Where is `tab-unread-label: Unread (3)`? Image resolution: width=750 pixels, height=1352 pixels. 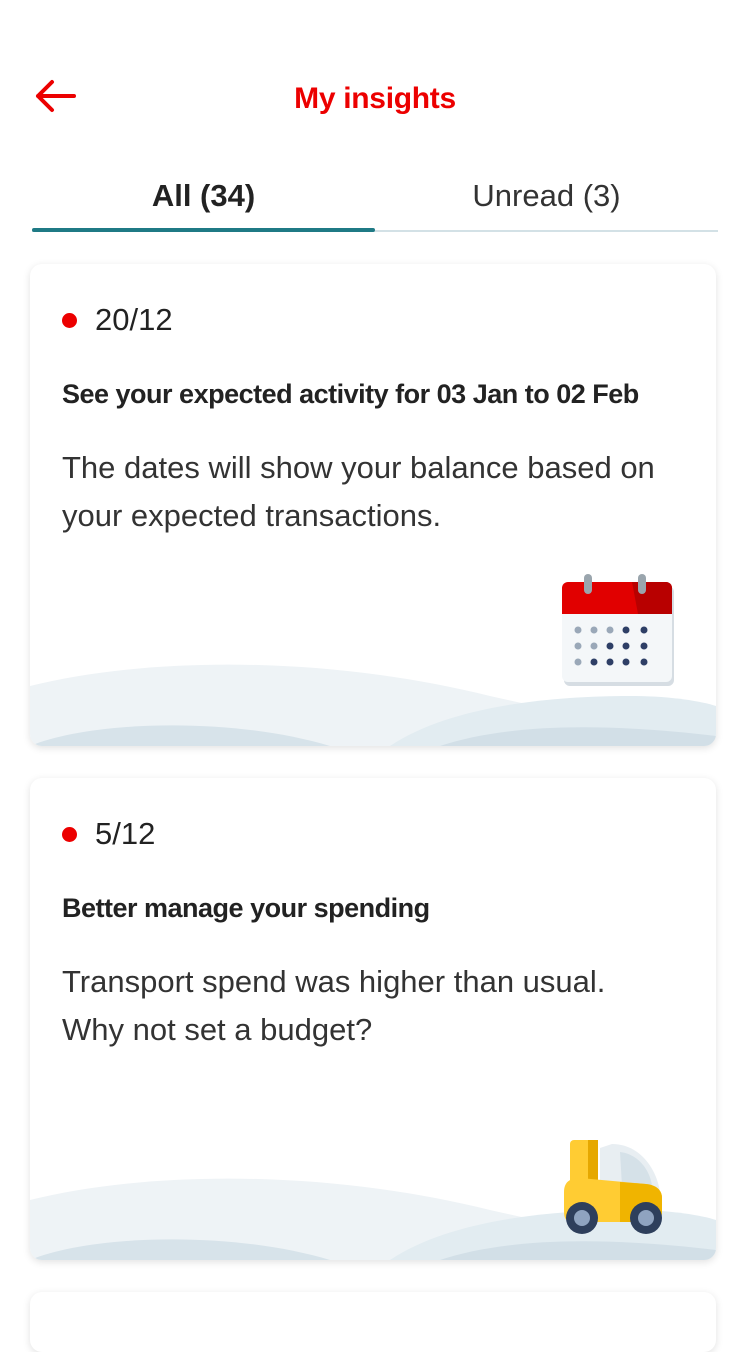
tab-unread-label: Unread (3) is located at coordinates (546, 195).